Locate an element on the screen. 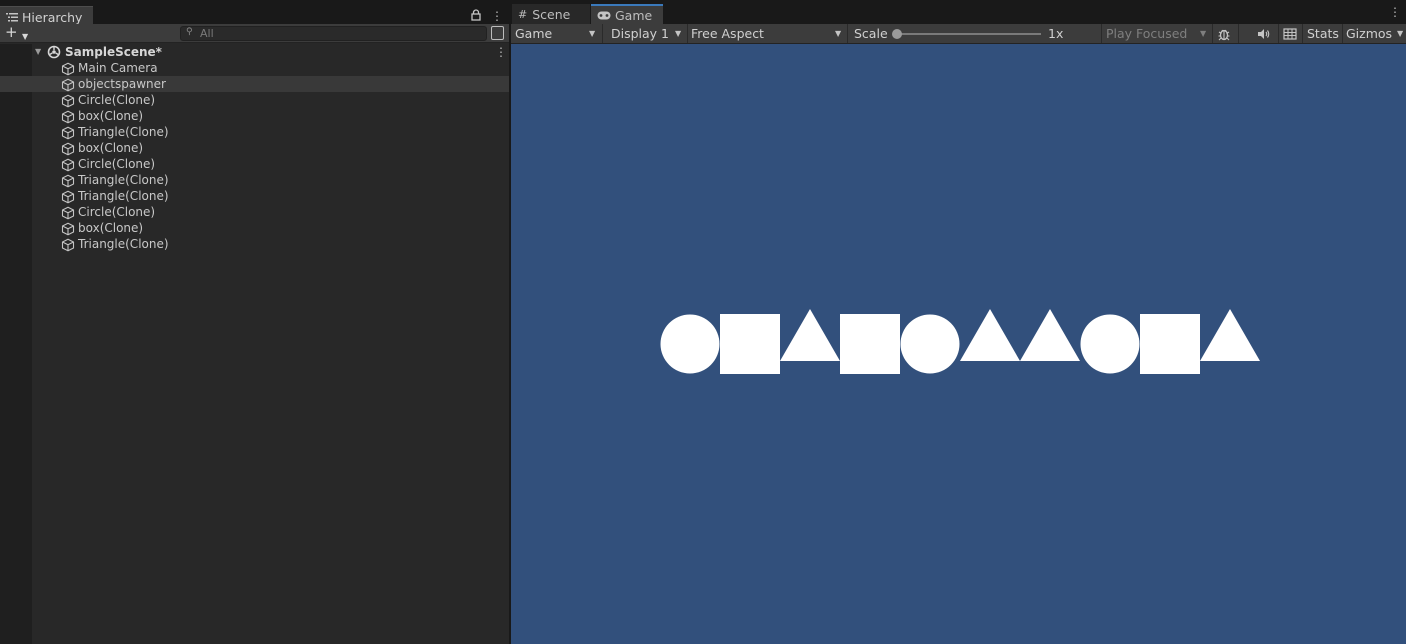 The width and height of the screenshot is (1406, 644). scene-root-row: ▼ SampleScene* ⋮ is located at coordinates (254, 52).